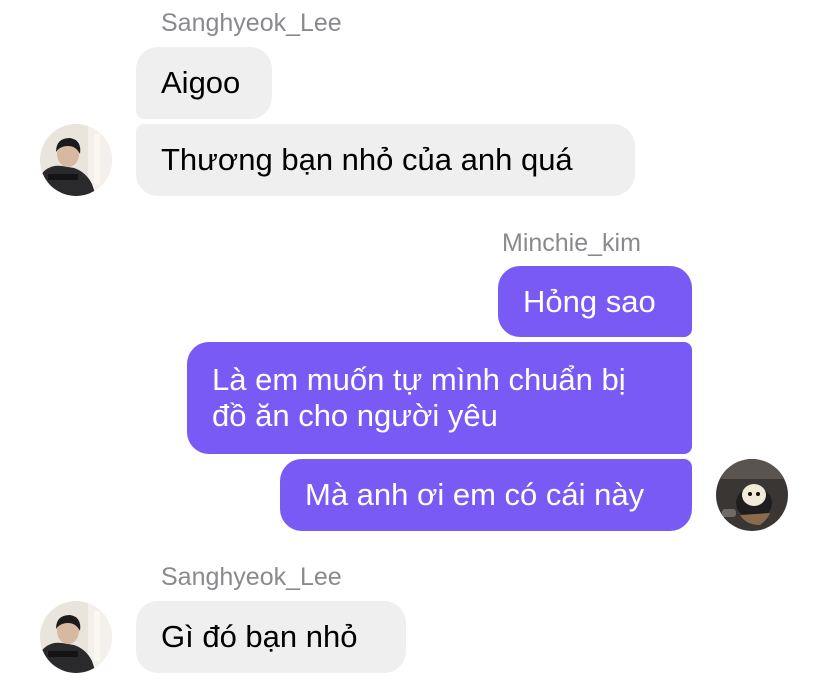  I want to click on message-bubble: Gì đó bạn nhỏ, so click(271, 637).